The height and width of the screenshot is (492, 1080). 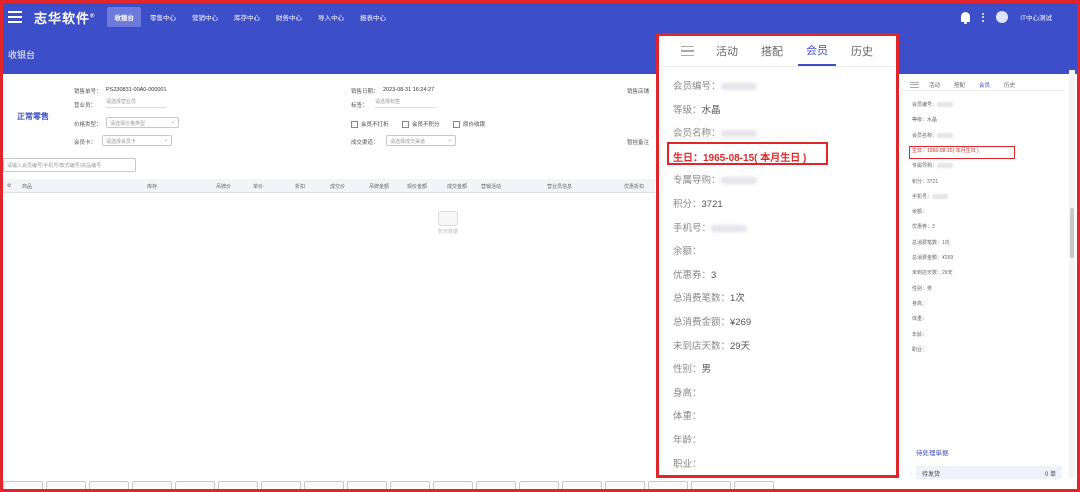 I want to click on nav-item: 零售中心, so click(x=163, y=17).